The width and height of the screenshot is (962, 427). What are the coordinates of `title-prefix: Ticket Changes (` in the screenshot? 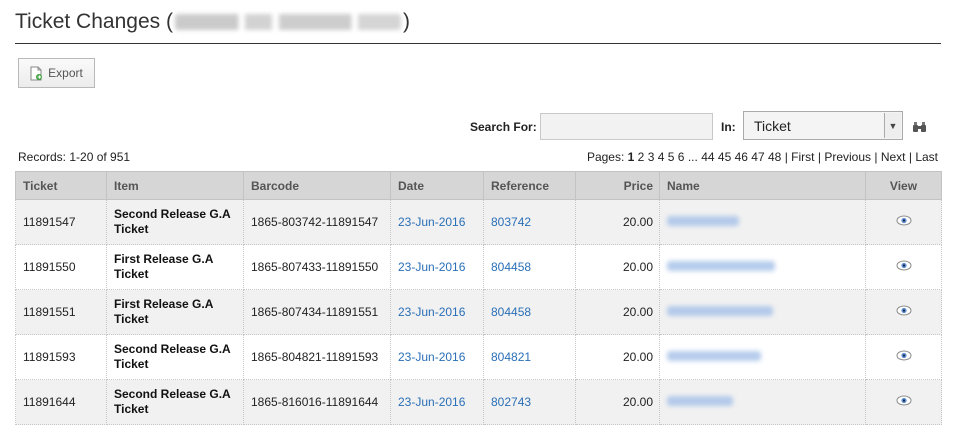 It's located at (94, 21).